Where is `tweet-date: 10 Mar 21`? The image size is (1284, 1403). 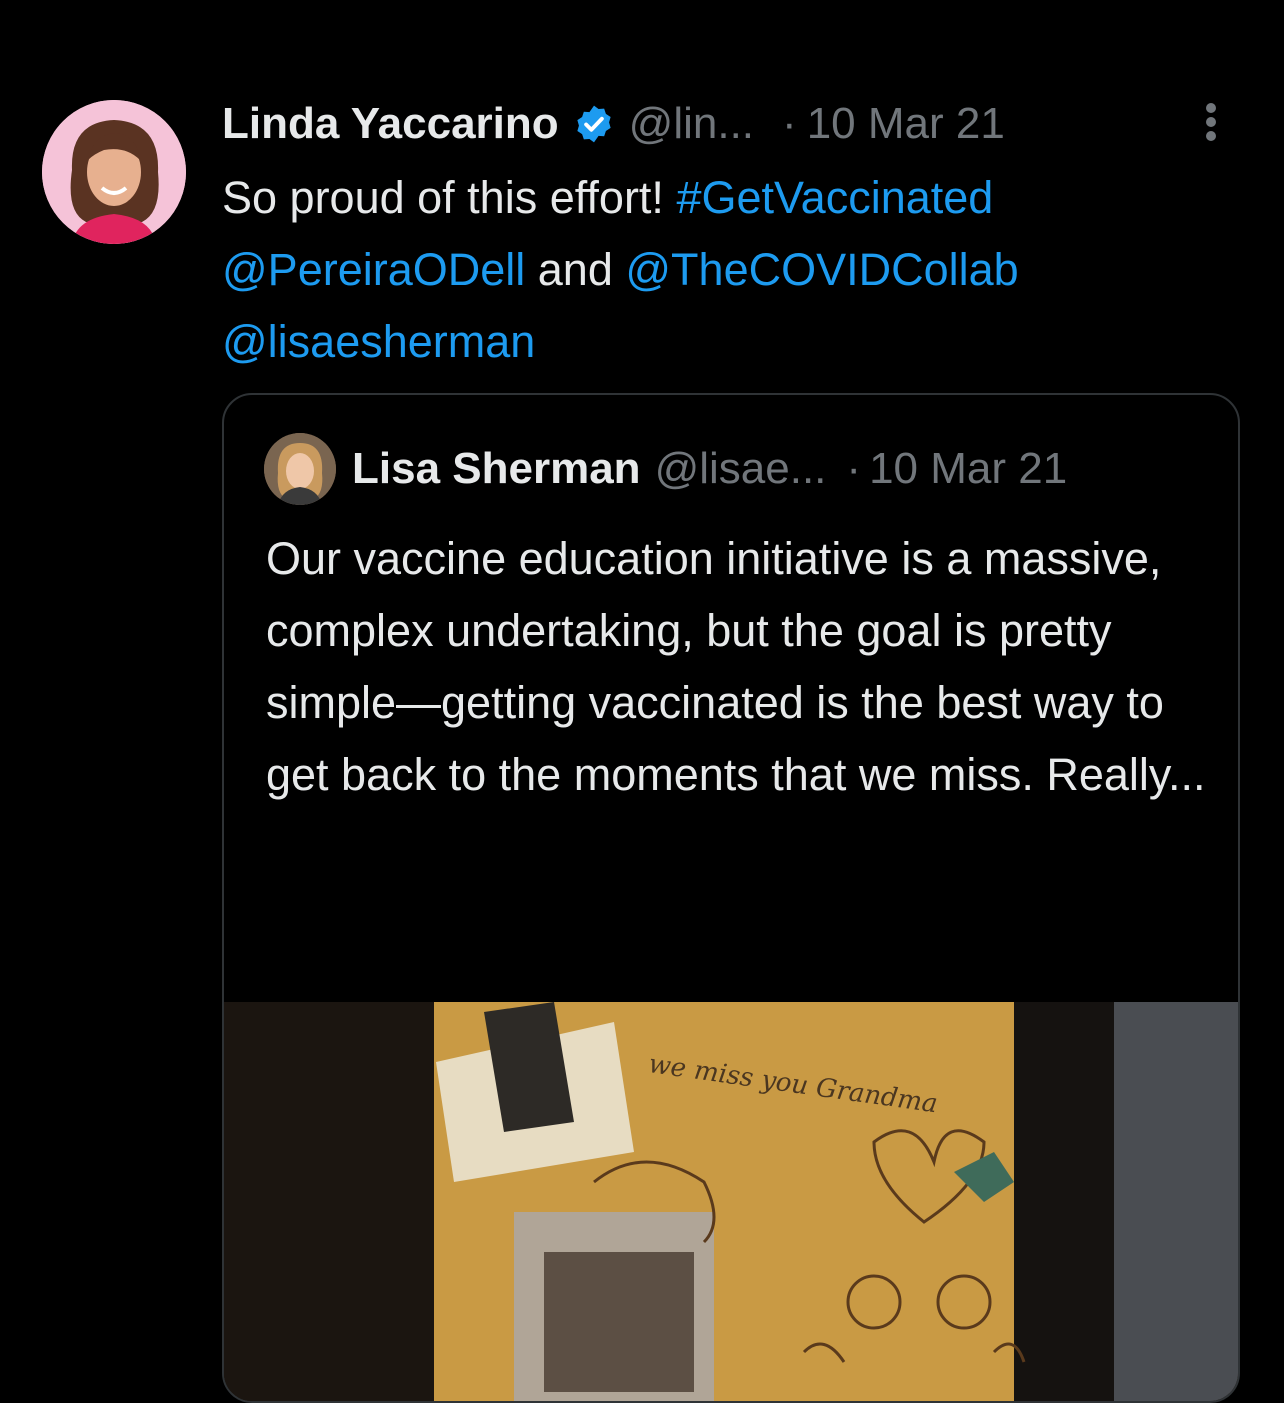 tweet-date: 10 Mar 21 is located at coordinates (906, 124).